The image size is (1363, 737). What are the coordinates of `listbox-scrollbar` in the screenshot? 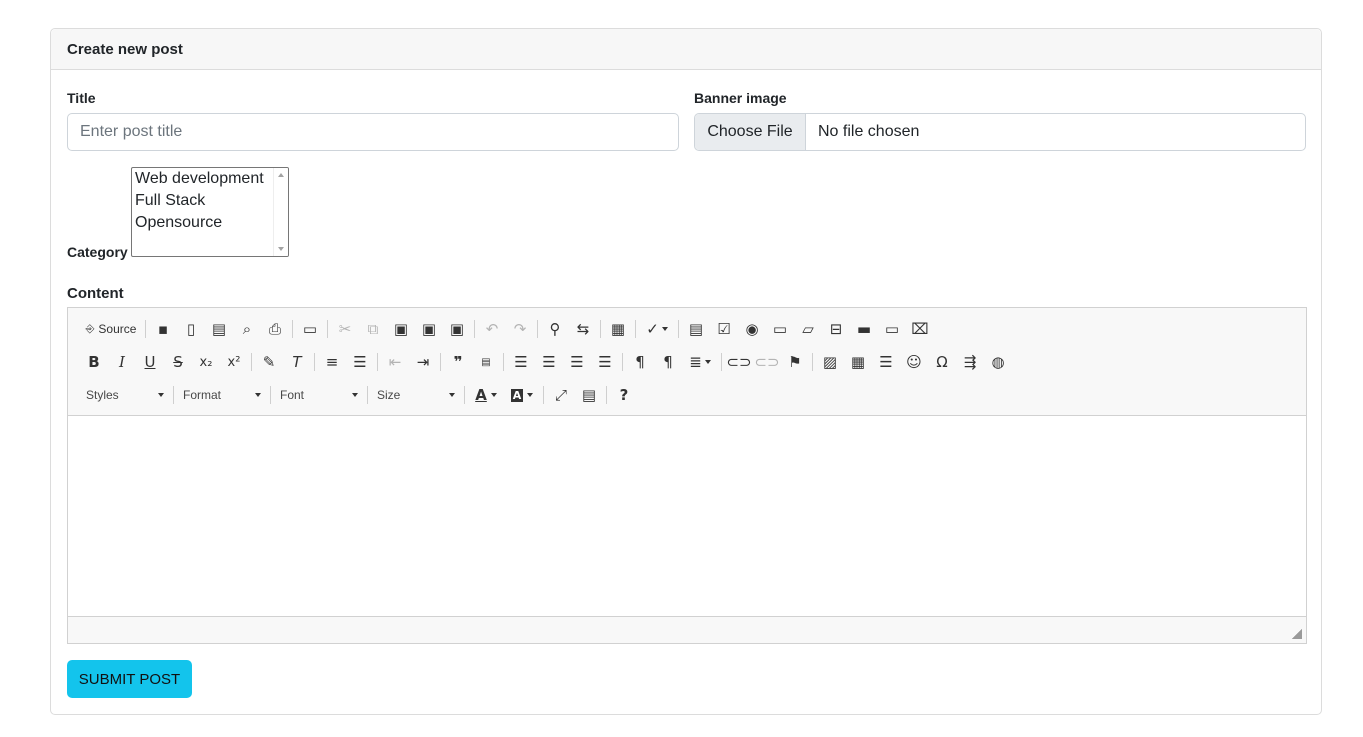 It's located at (280, 212).